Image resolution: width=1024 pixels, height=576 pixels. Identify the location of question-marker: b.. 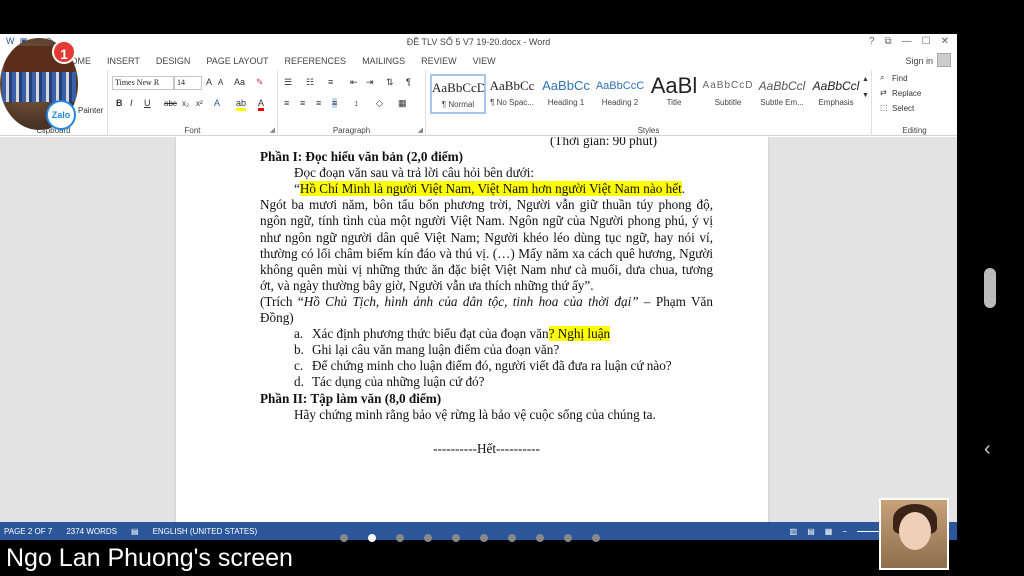
(299, 350).